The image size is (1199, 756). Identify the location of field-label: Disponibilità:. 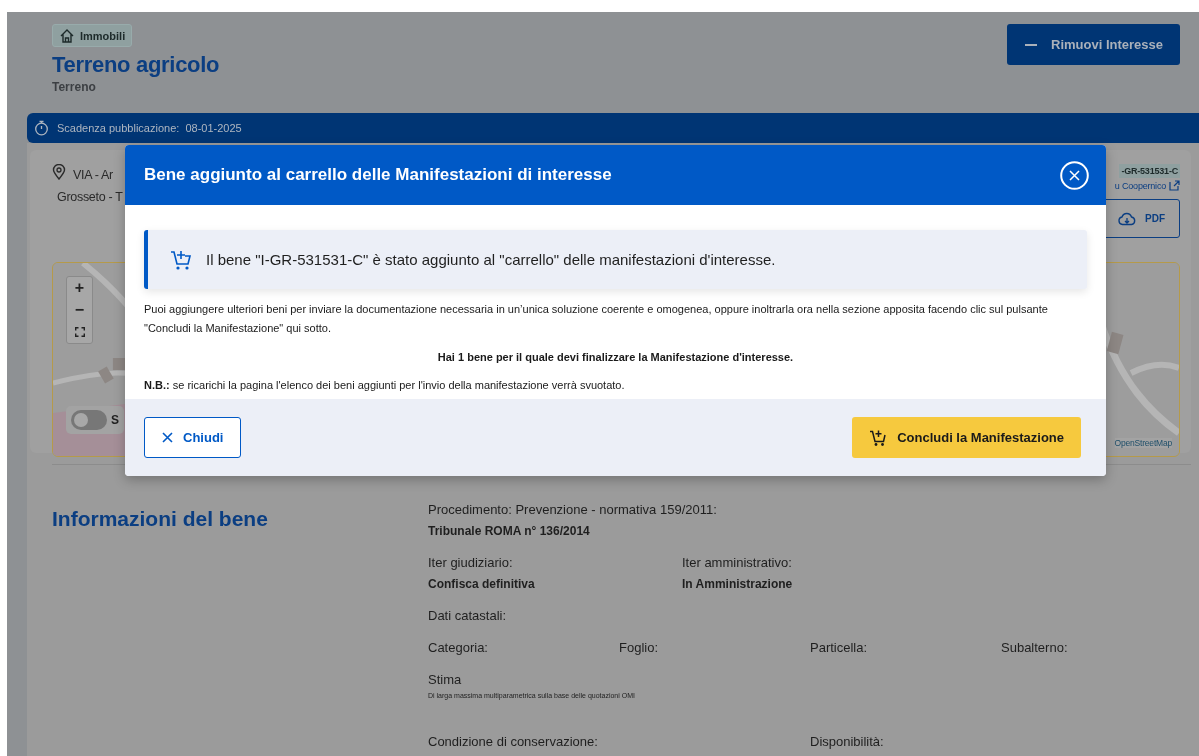
(847, 742).